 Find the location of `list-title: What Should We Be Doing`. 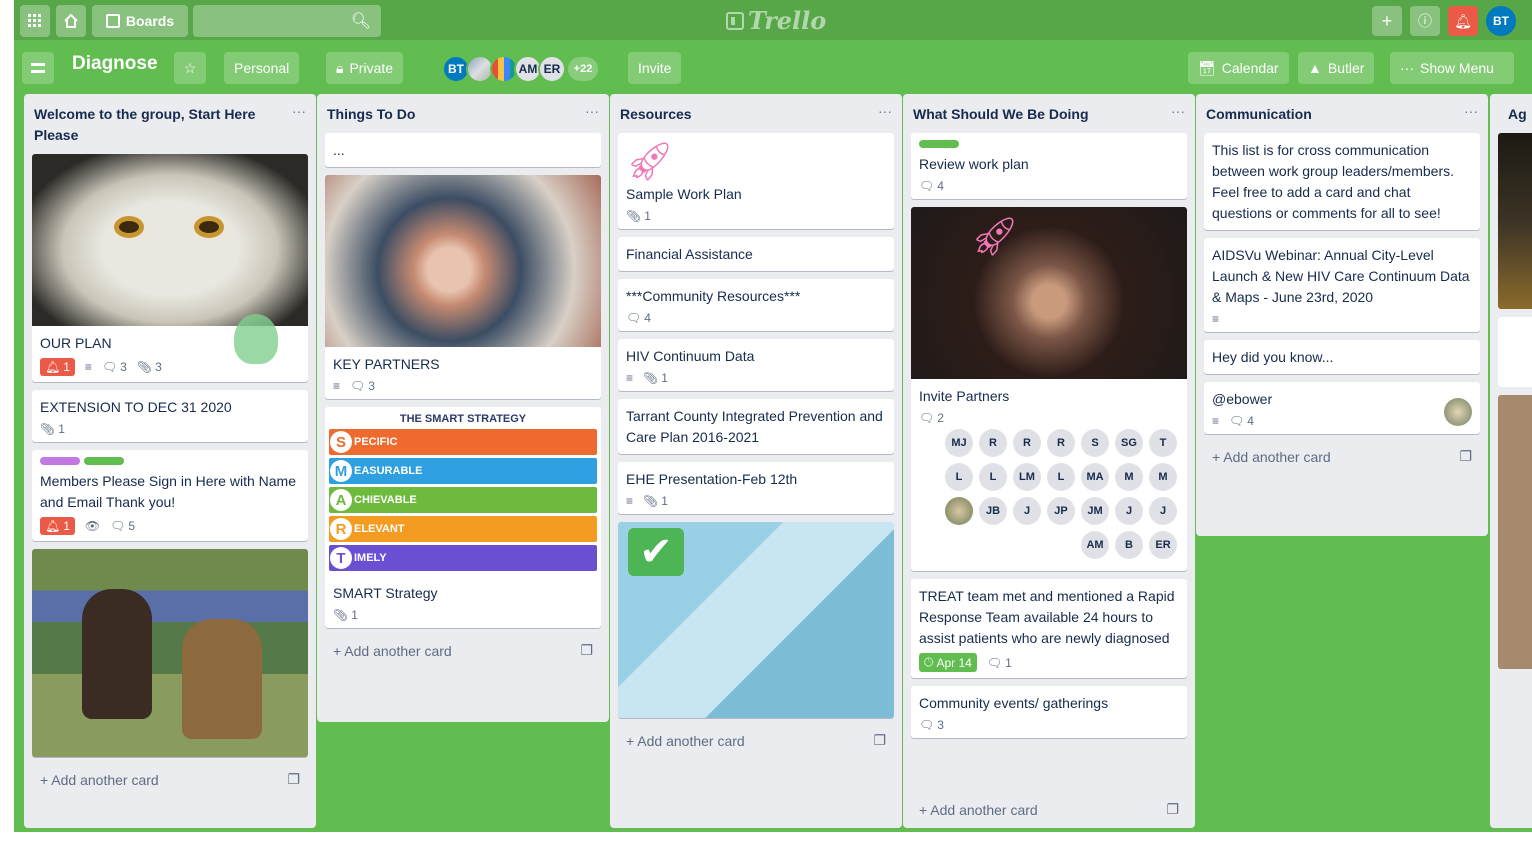

list-title: What Should We Be Doing is located at coordinates (1001, 114).